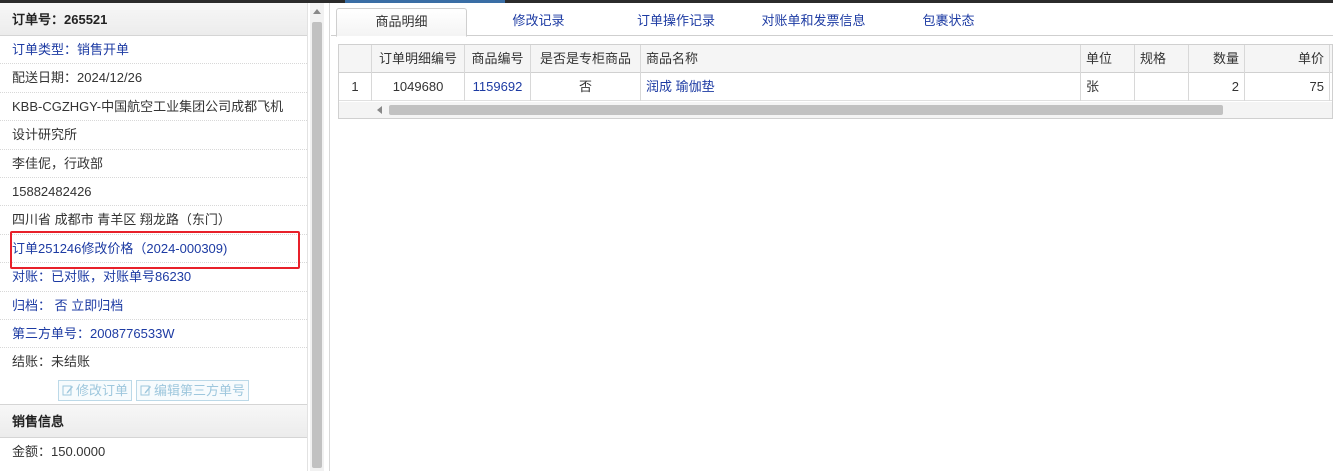 Image resolution: width=1333 pixels, height=471 pixels. Describe the element at coordinates (676, 22) in the screenshot. I see `tab-order-operation-log: 订单操作记录` at that location.